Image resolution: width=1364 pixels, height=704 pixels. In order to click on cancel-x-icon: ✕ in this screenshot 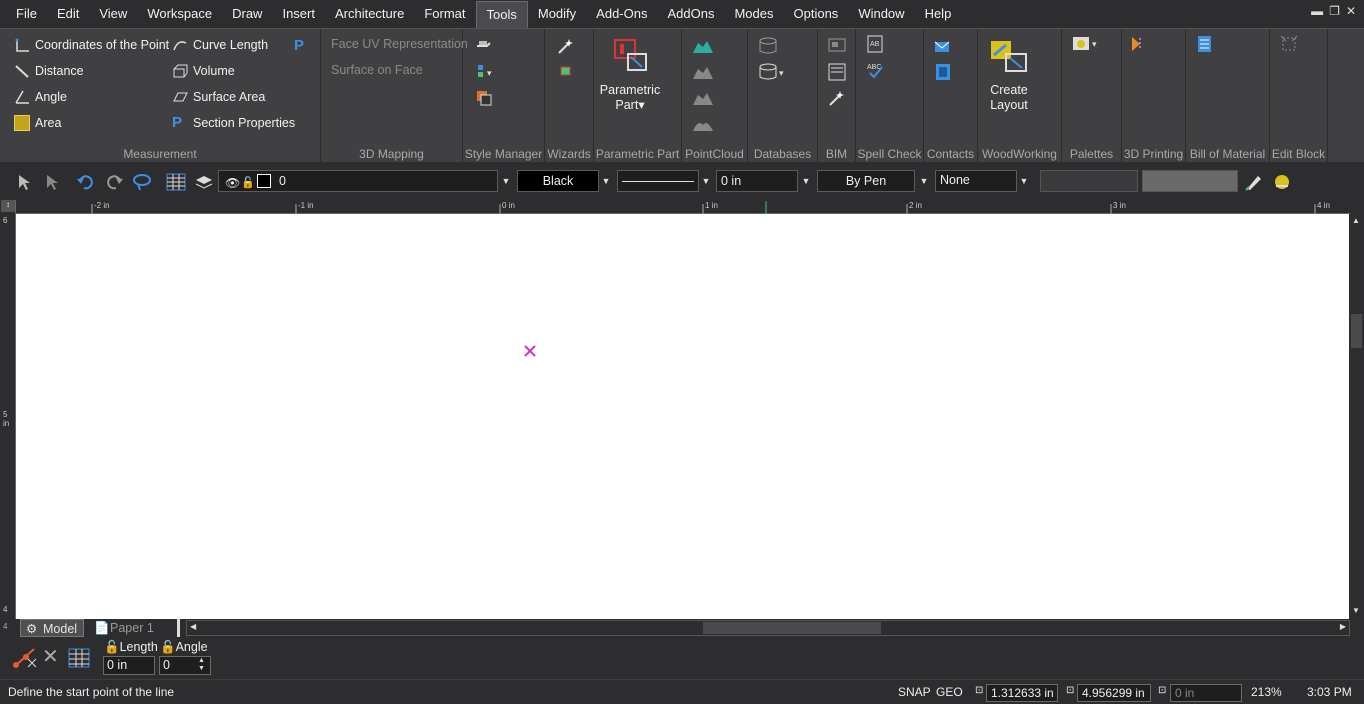, I will do `click(50, 657)`.